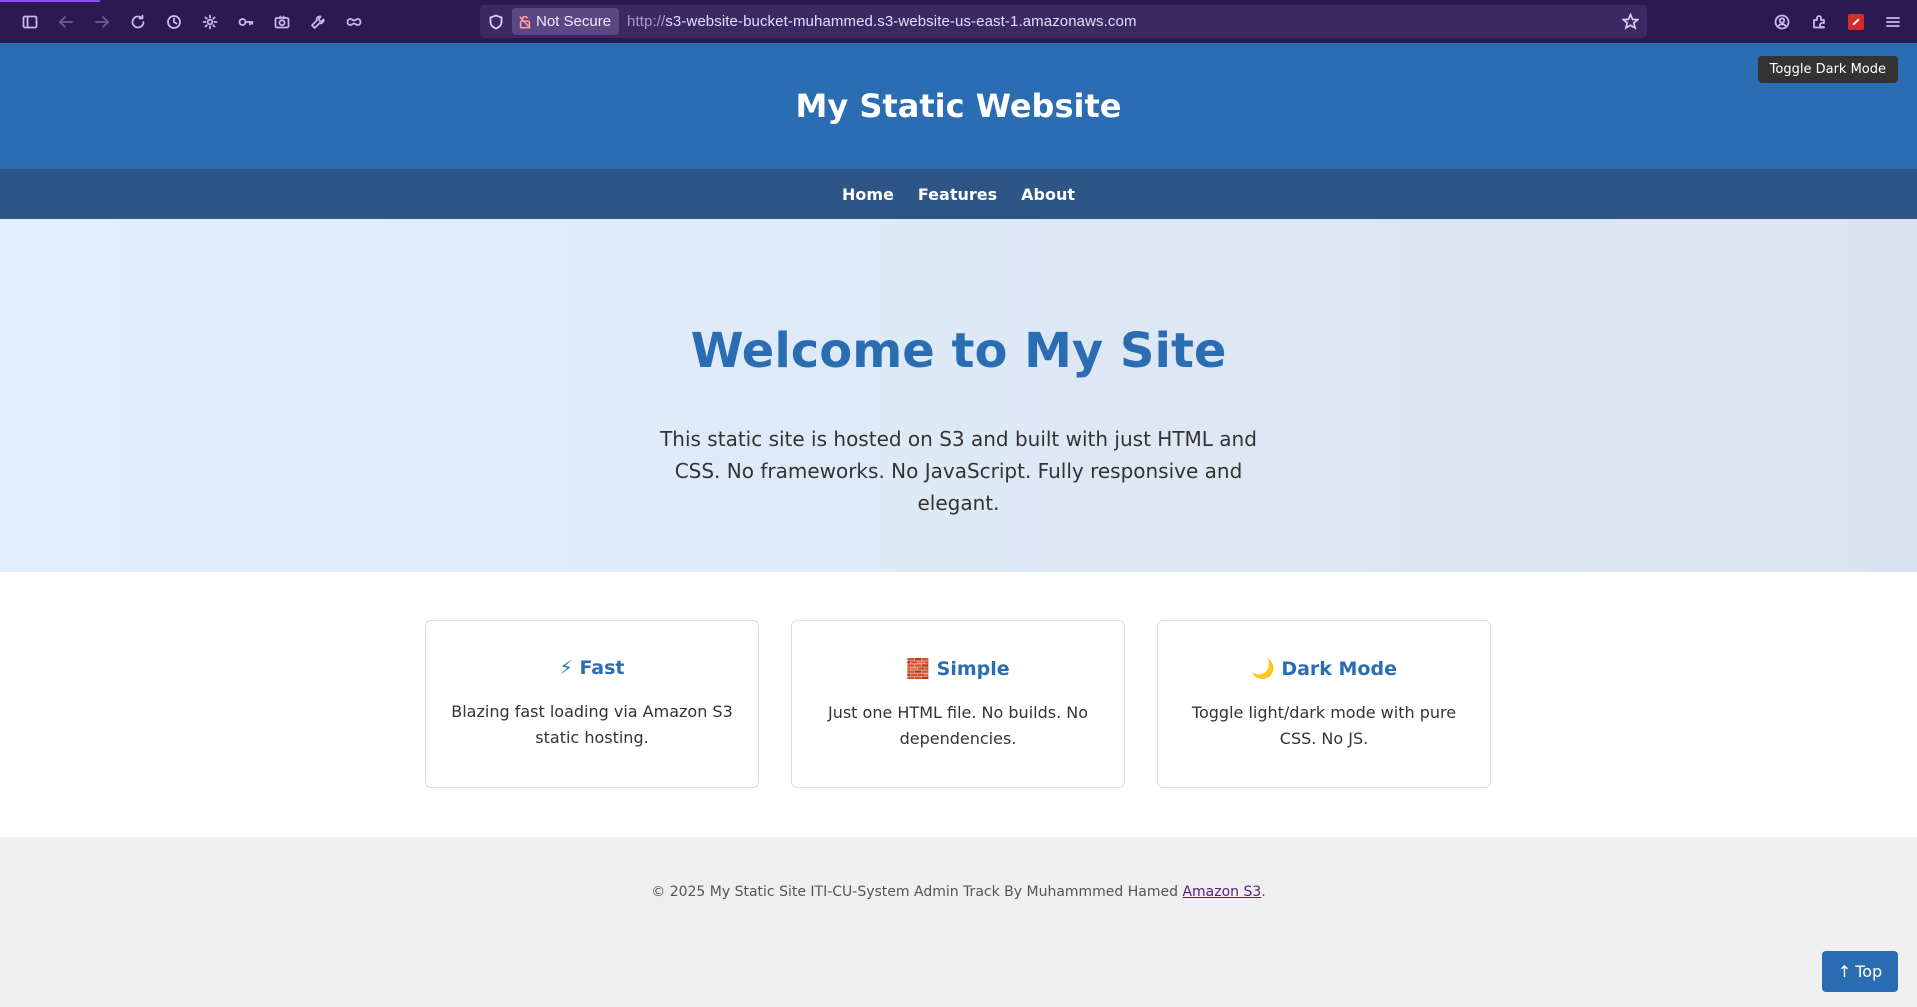  Describe the element at coordinates (592, 668) in the screenshot. I see `feature-title: ⚡ Fast` at that location.